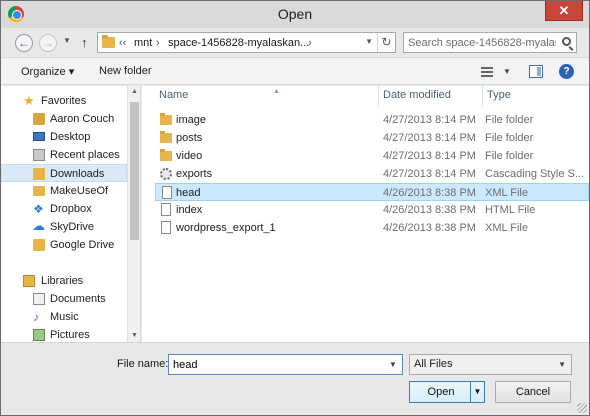 Image resolution: width=590 pixels, height=416 pixels. Describe the element at coordinates (372, 192) in the screenshot. I see `file-row-head: head 4/26/2013 8:38 PM XML File` at that location.